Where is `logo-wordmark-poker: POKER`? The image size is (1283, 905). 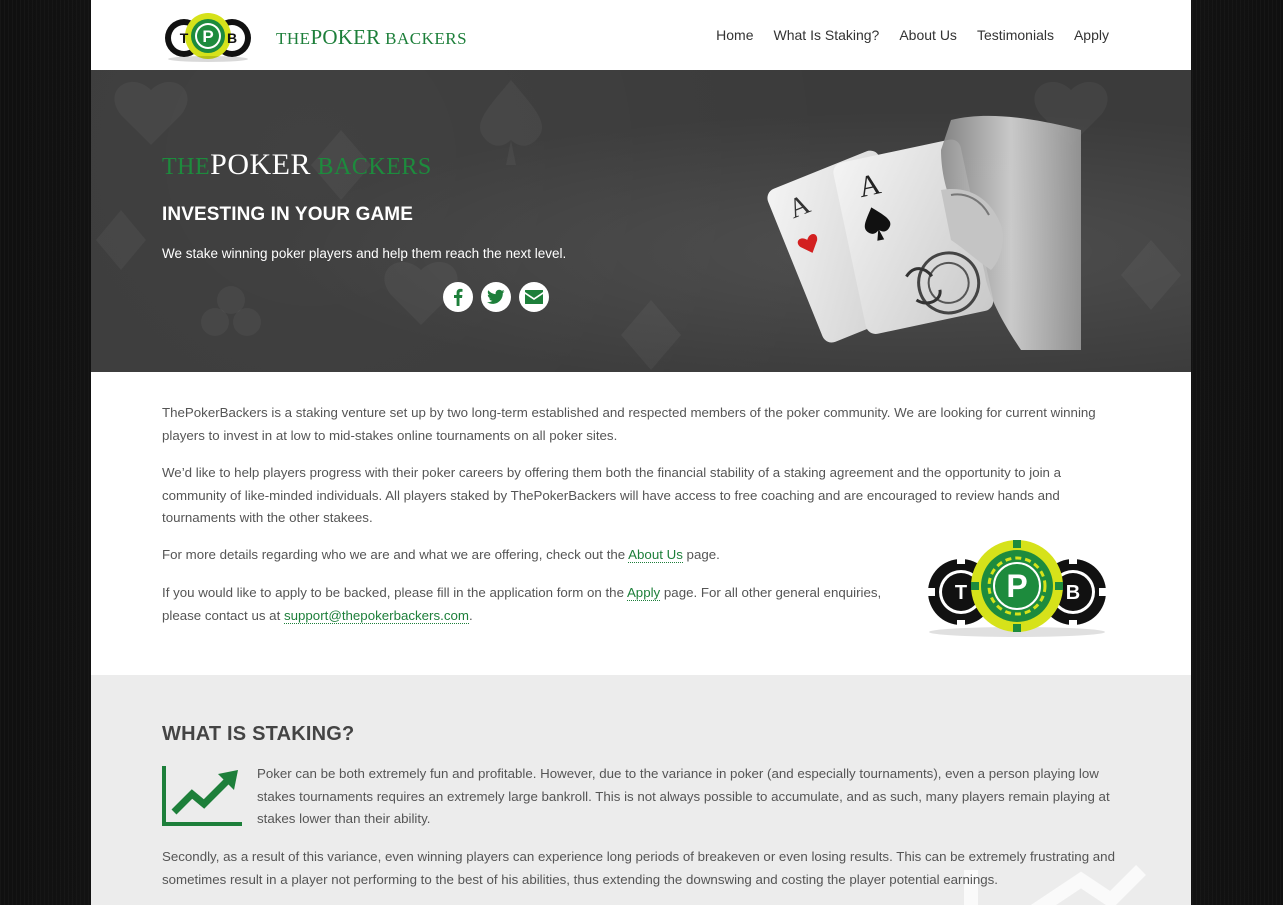
logo-wordmark-poker: POKER is located at coordinates (345, 37).